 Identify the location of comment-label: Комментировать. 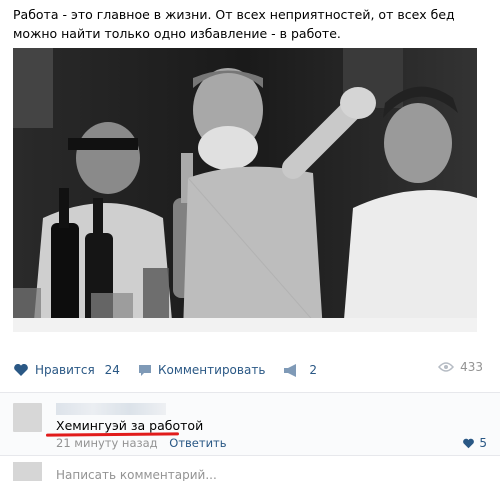
(211, 370).